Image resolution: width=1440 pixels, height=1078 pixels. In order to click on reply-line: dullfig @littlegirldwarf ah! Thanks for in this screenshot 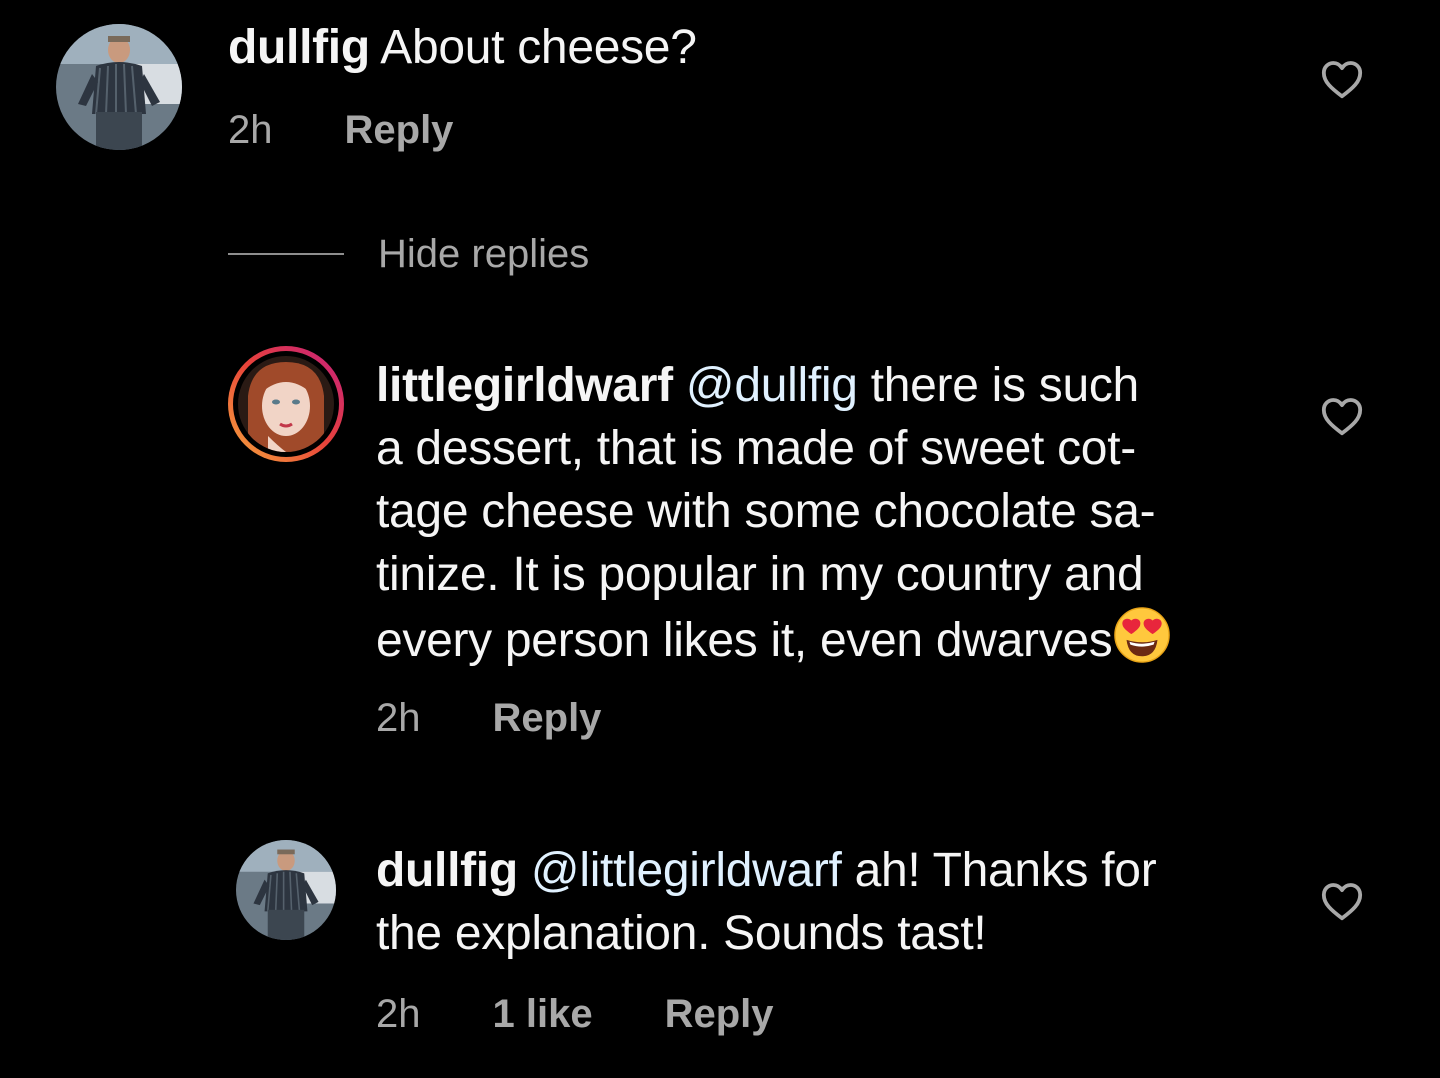, I will do `click(836, 870)`.